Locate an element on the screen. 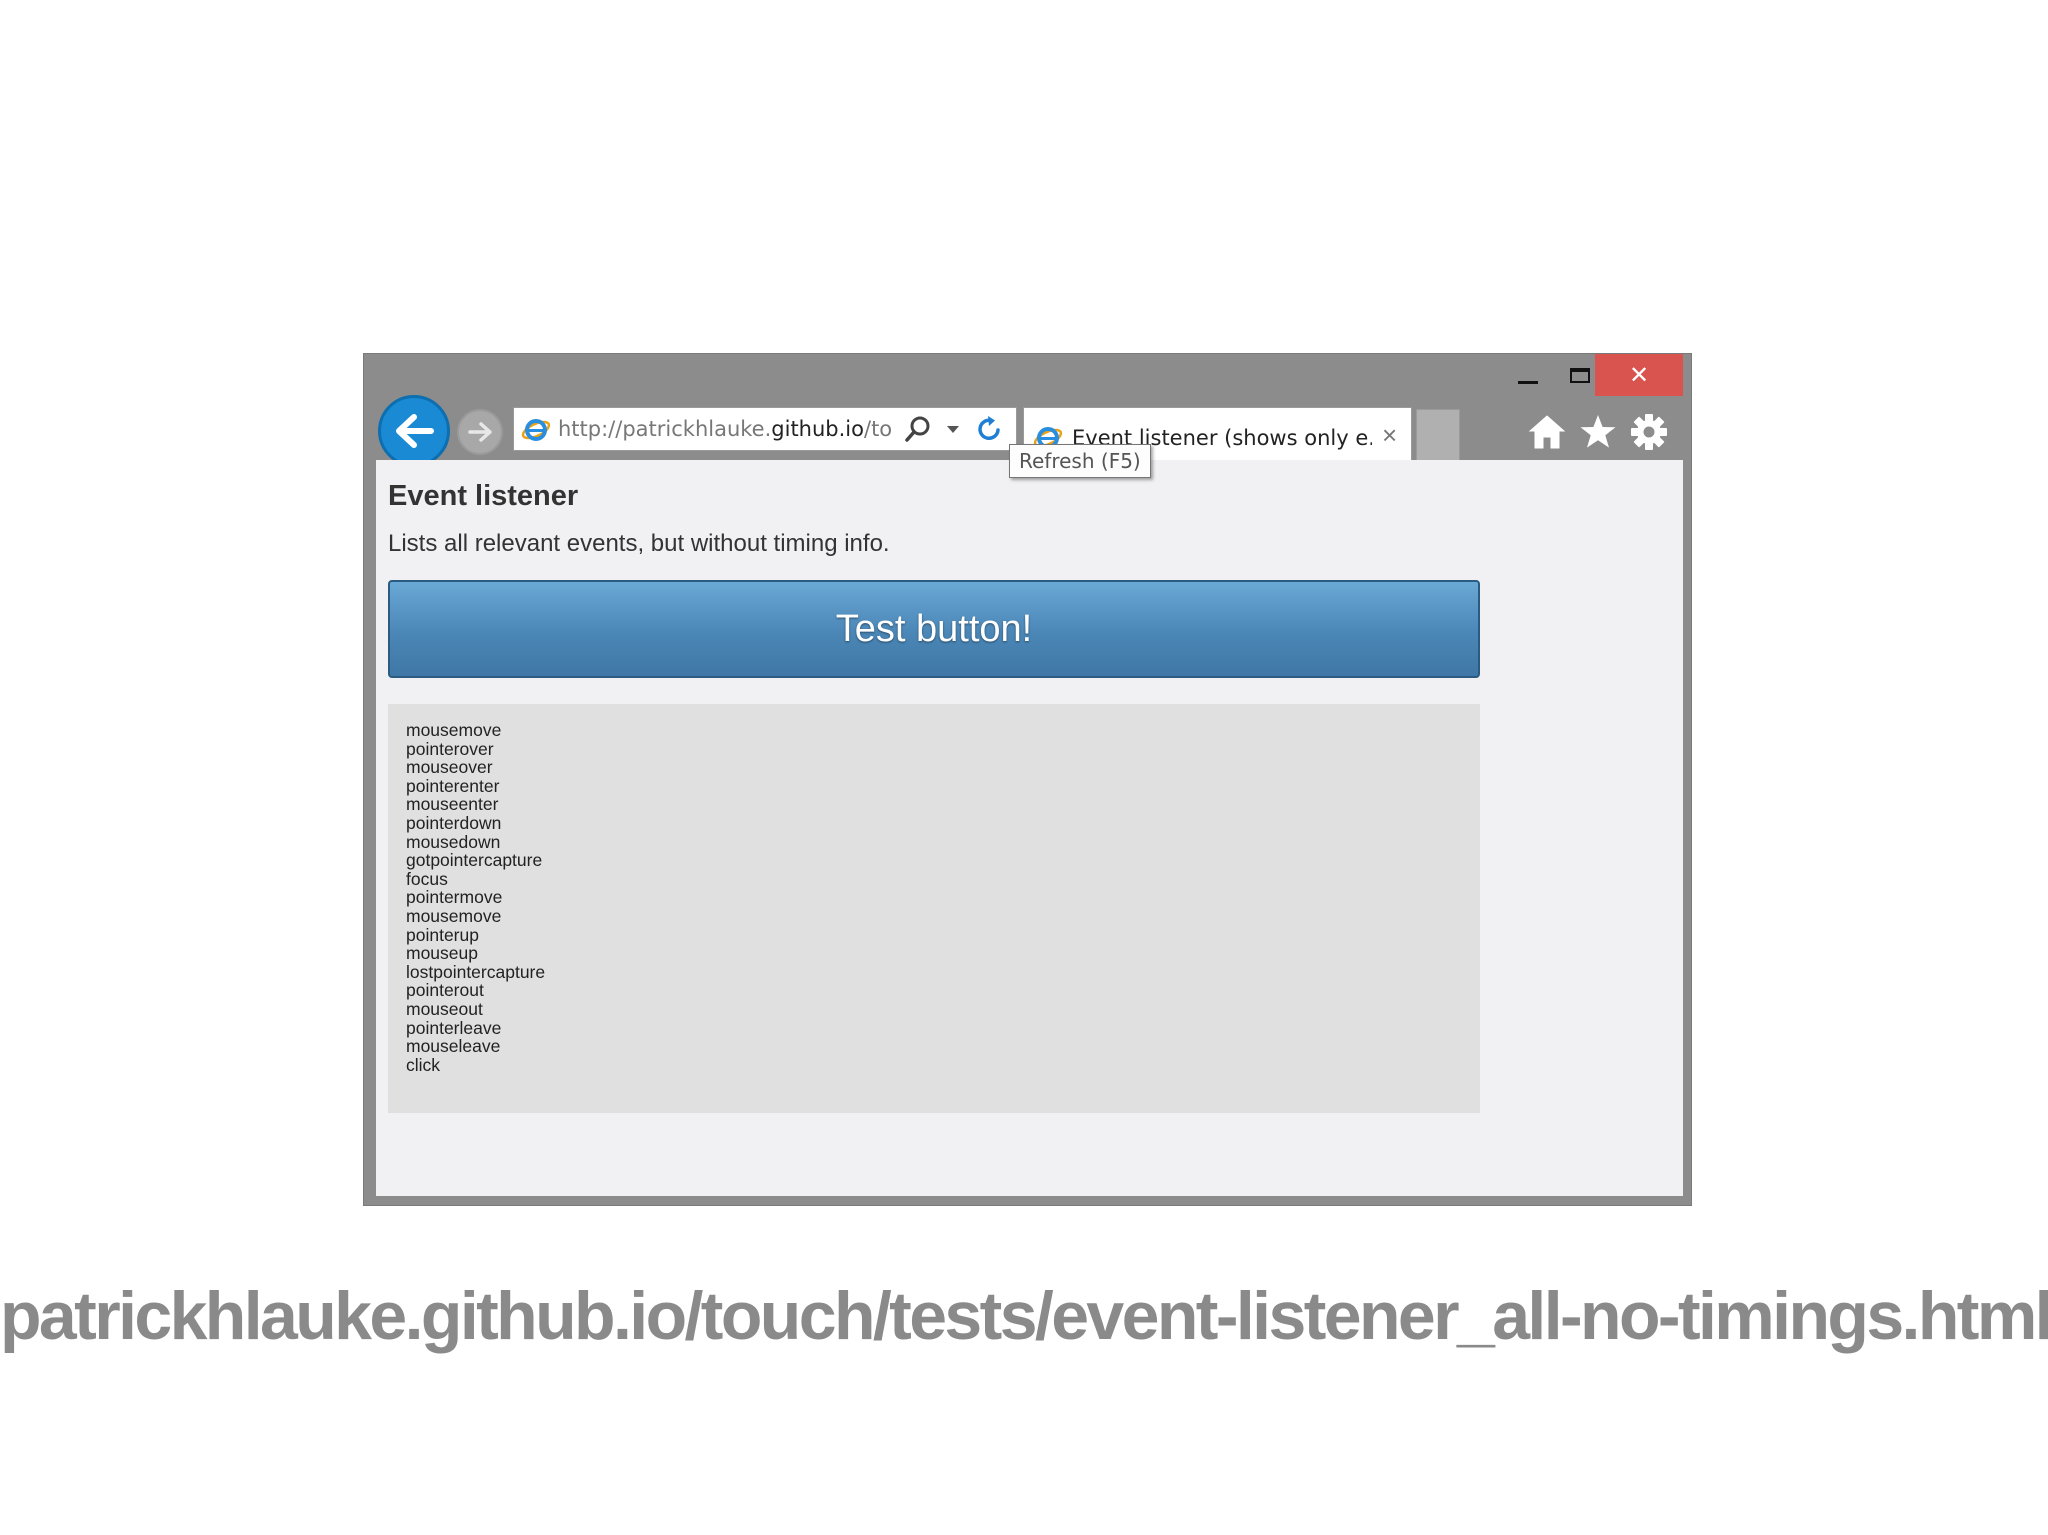 This screenshot has height=1535, width=2048. url-suffix: /to is located at coordinates (878, 429).